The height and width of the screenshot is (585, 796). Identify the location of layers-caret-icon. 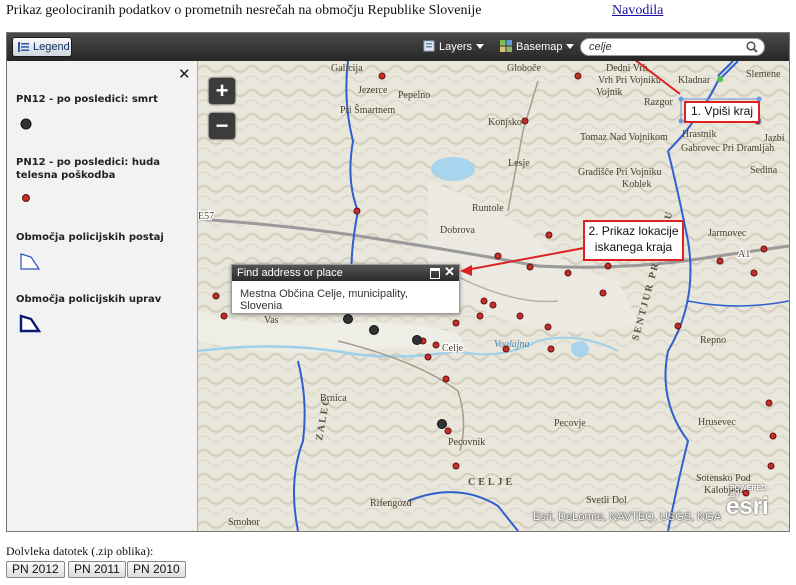
(480, 46).